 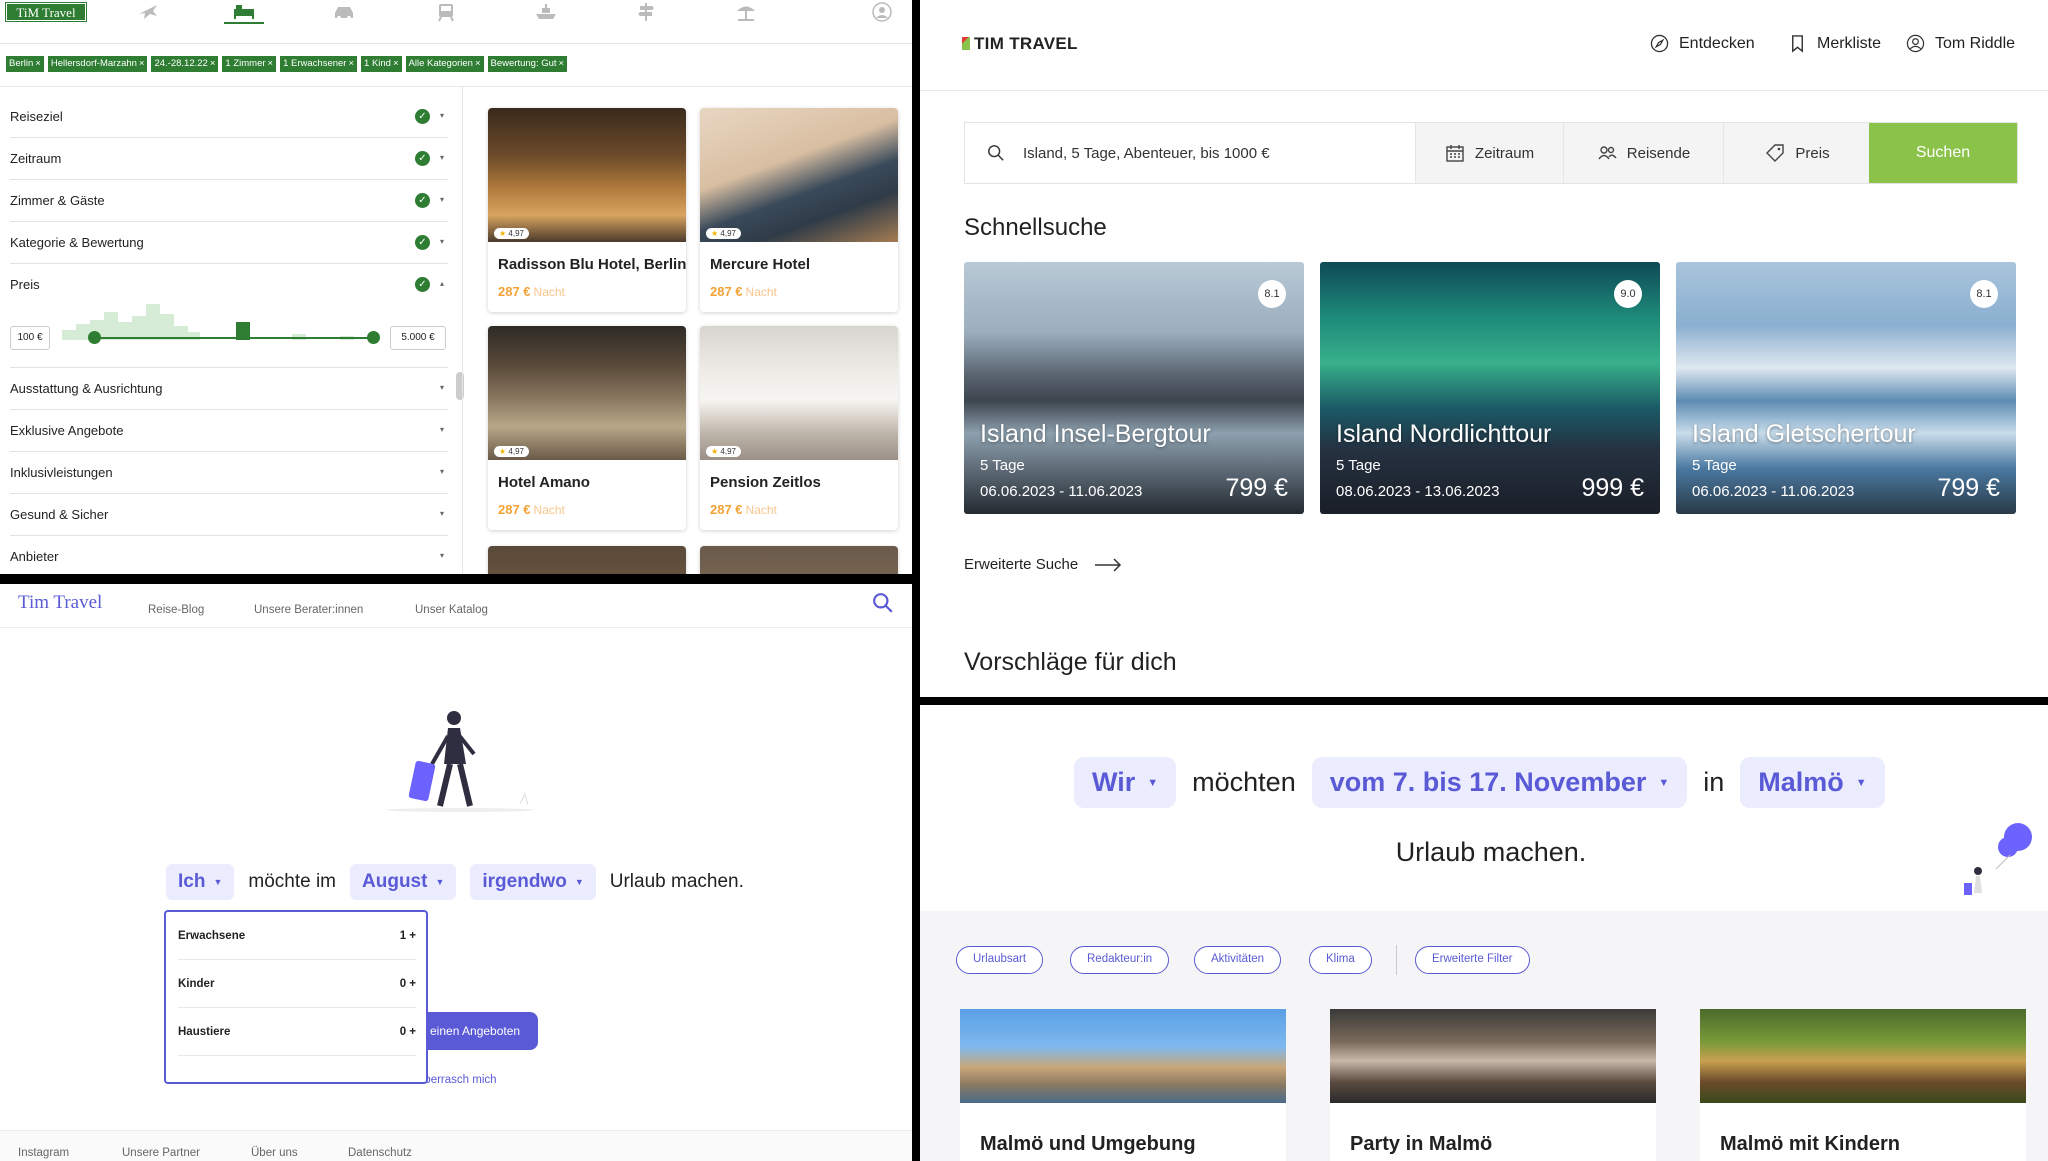 I want to click on adults-row: Erwachsene 1 +, so click(x=297, y=936).